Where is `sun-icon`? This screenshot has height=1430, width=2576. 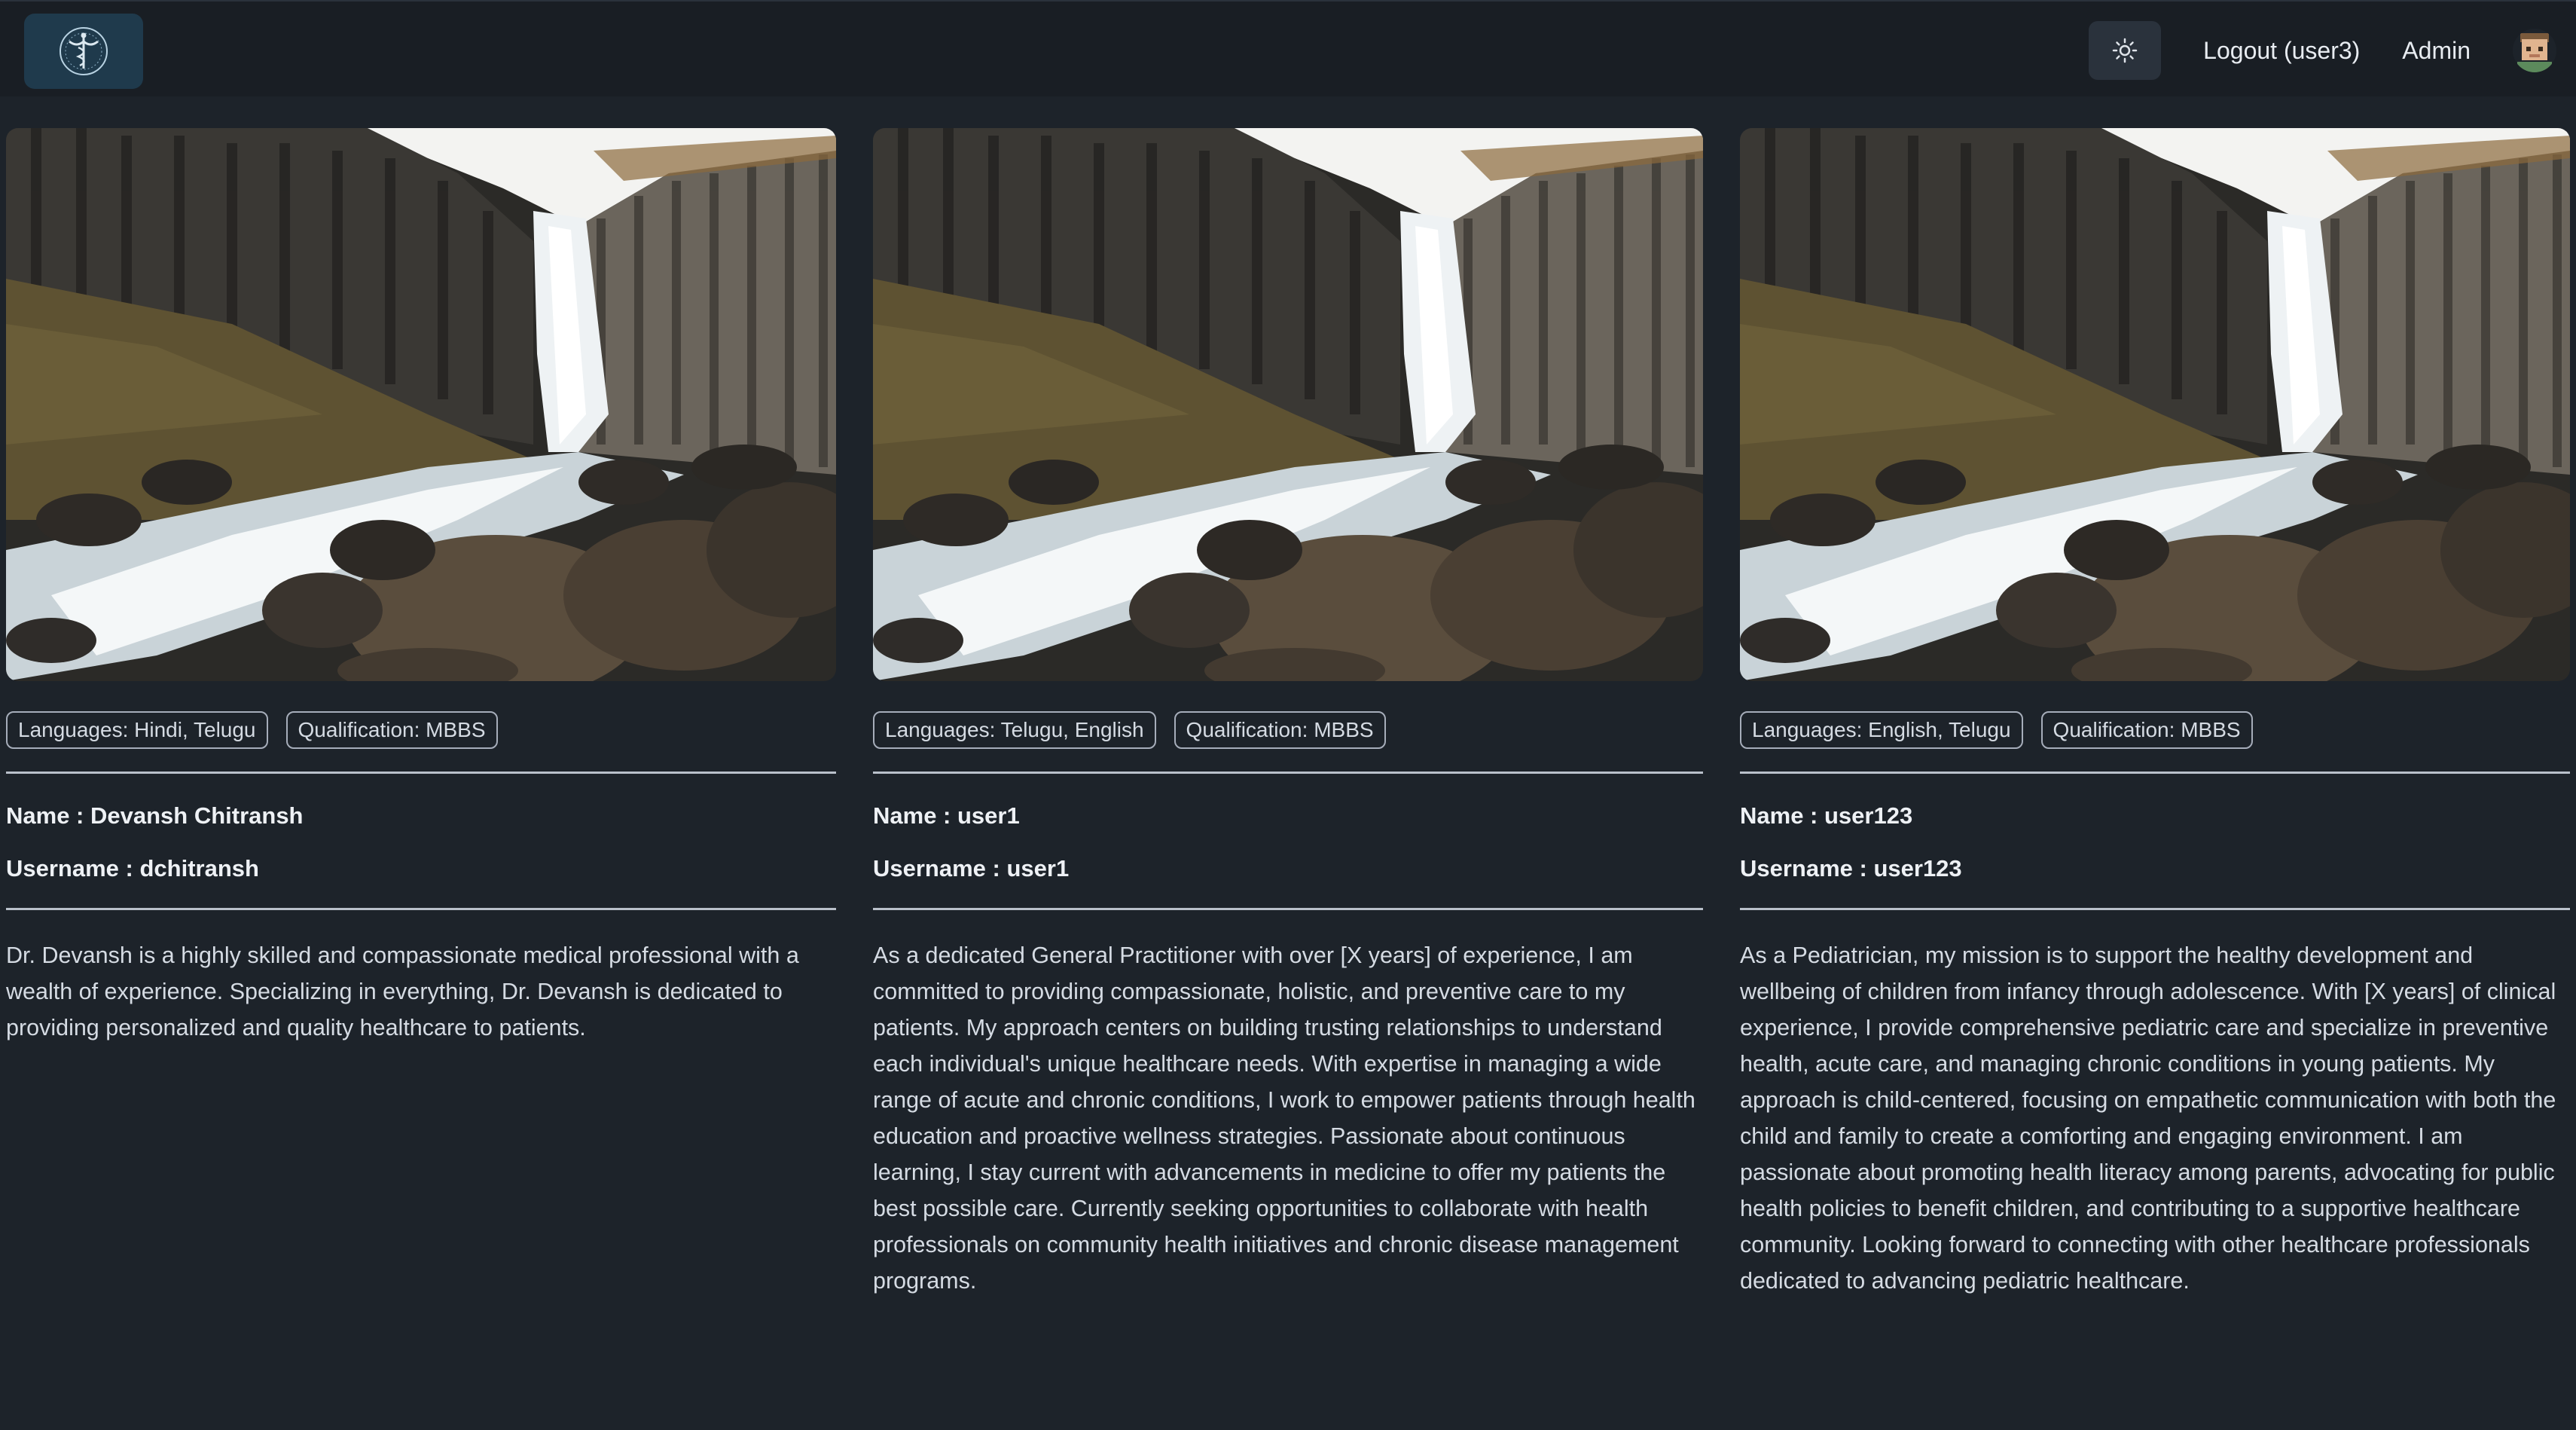 sun-icon is located at coordinates (2125, 51).